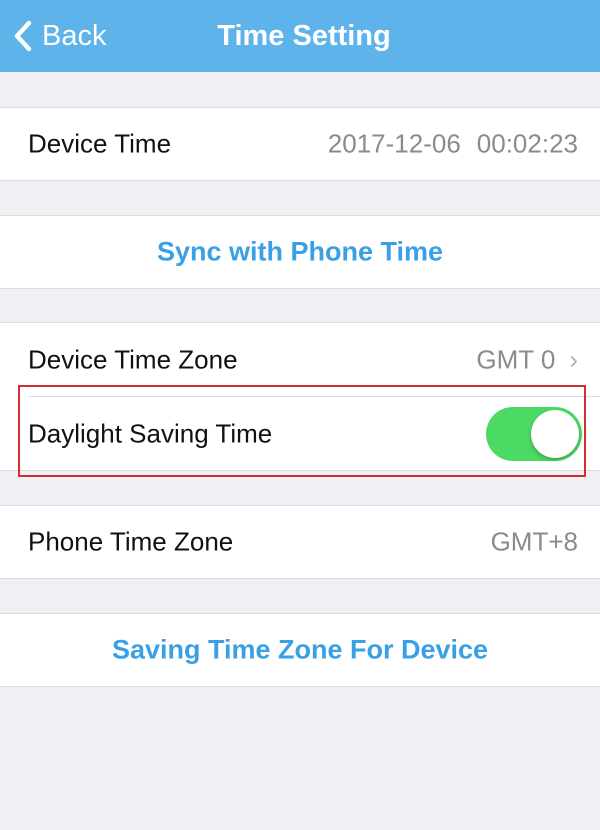 The width and height of the screenshot is (600, 830). What do you see at coordinates (300, 144) in the screenshot?
I see `device-time-row: Device Time 2017-12-06 00:02:23` at bounding box center [300, 144].